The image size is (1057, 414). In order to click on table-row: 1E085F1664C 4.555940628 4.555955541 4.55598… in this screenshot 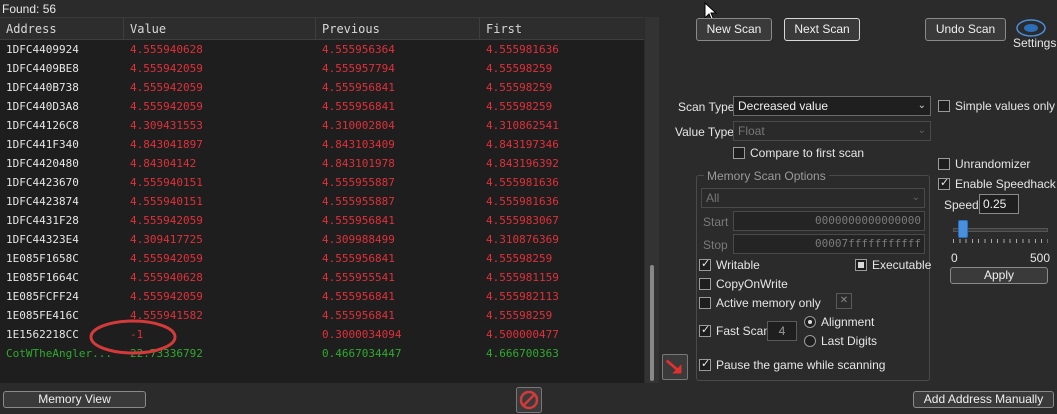, I will do `click(322, 277)`.